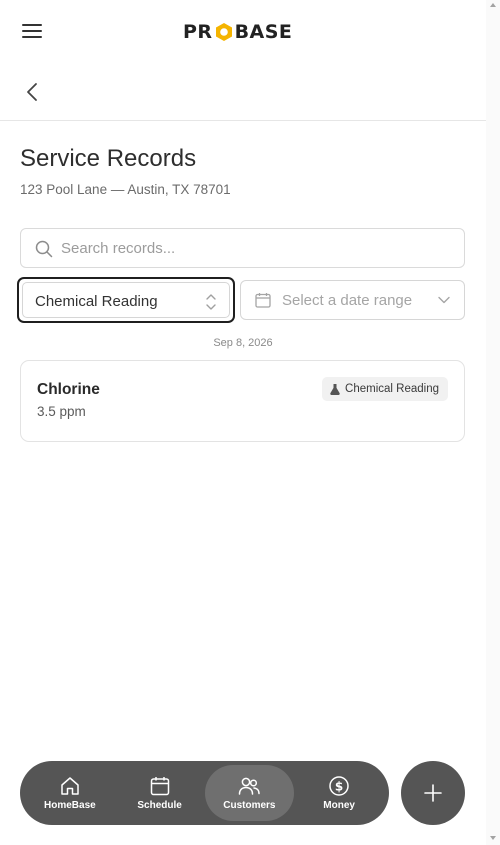 The height and width of the screenshot is (845, 500). I want to click on record-date-header: Sep 8, 2026, so click(243, 343).